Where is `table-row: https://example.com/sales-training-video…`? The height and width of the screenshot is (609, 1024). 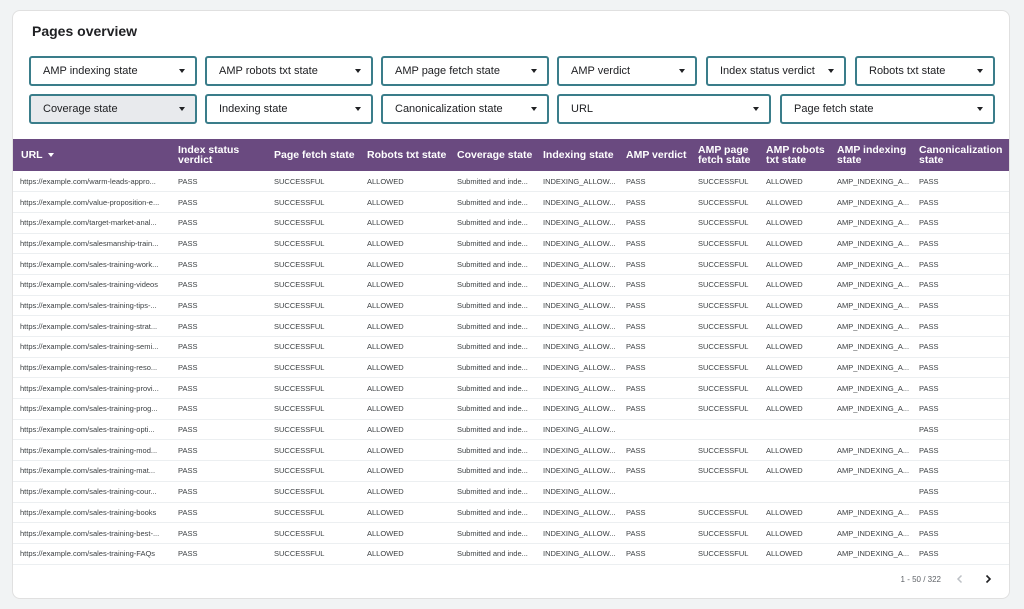
table-row: https://example.com/sales-training-video… is located at coordinates (511, 285).